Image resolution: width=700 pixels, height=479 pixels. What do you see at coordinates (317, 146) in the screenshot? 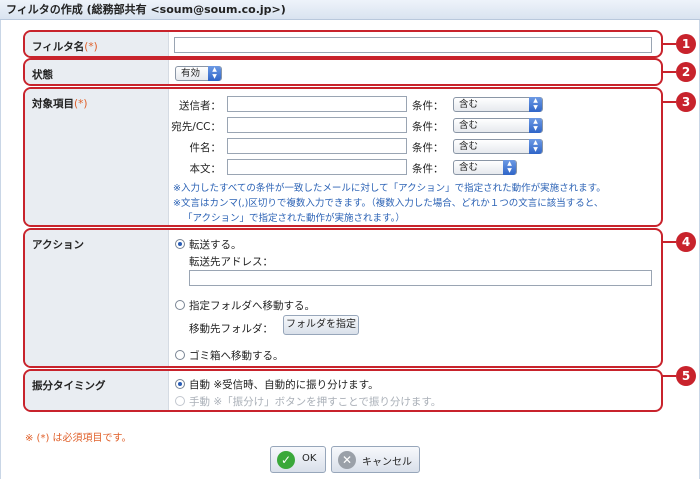
I see `subject-input` at bounding box center [317, 146].